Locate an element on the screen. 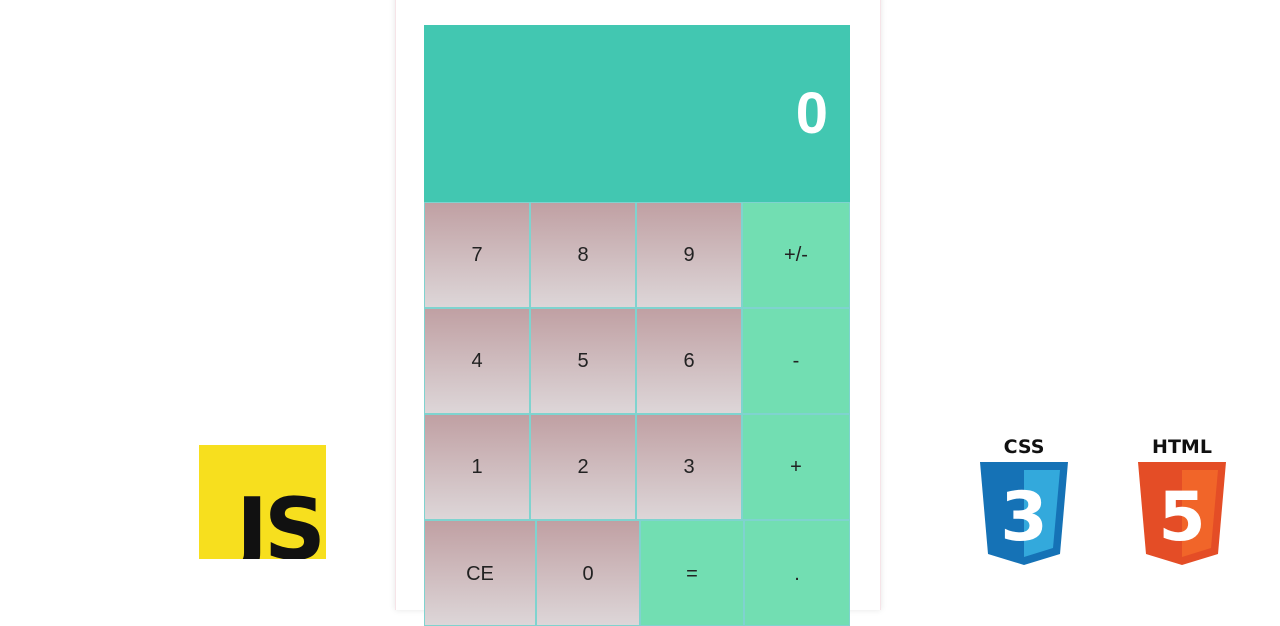 This screenshot has width=1280, height=626. key-5: 5 is located at coordinates (583, 361).